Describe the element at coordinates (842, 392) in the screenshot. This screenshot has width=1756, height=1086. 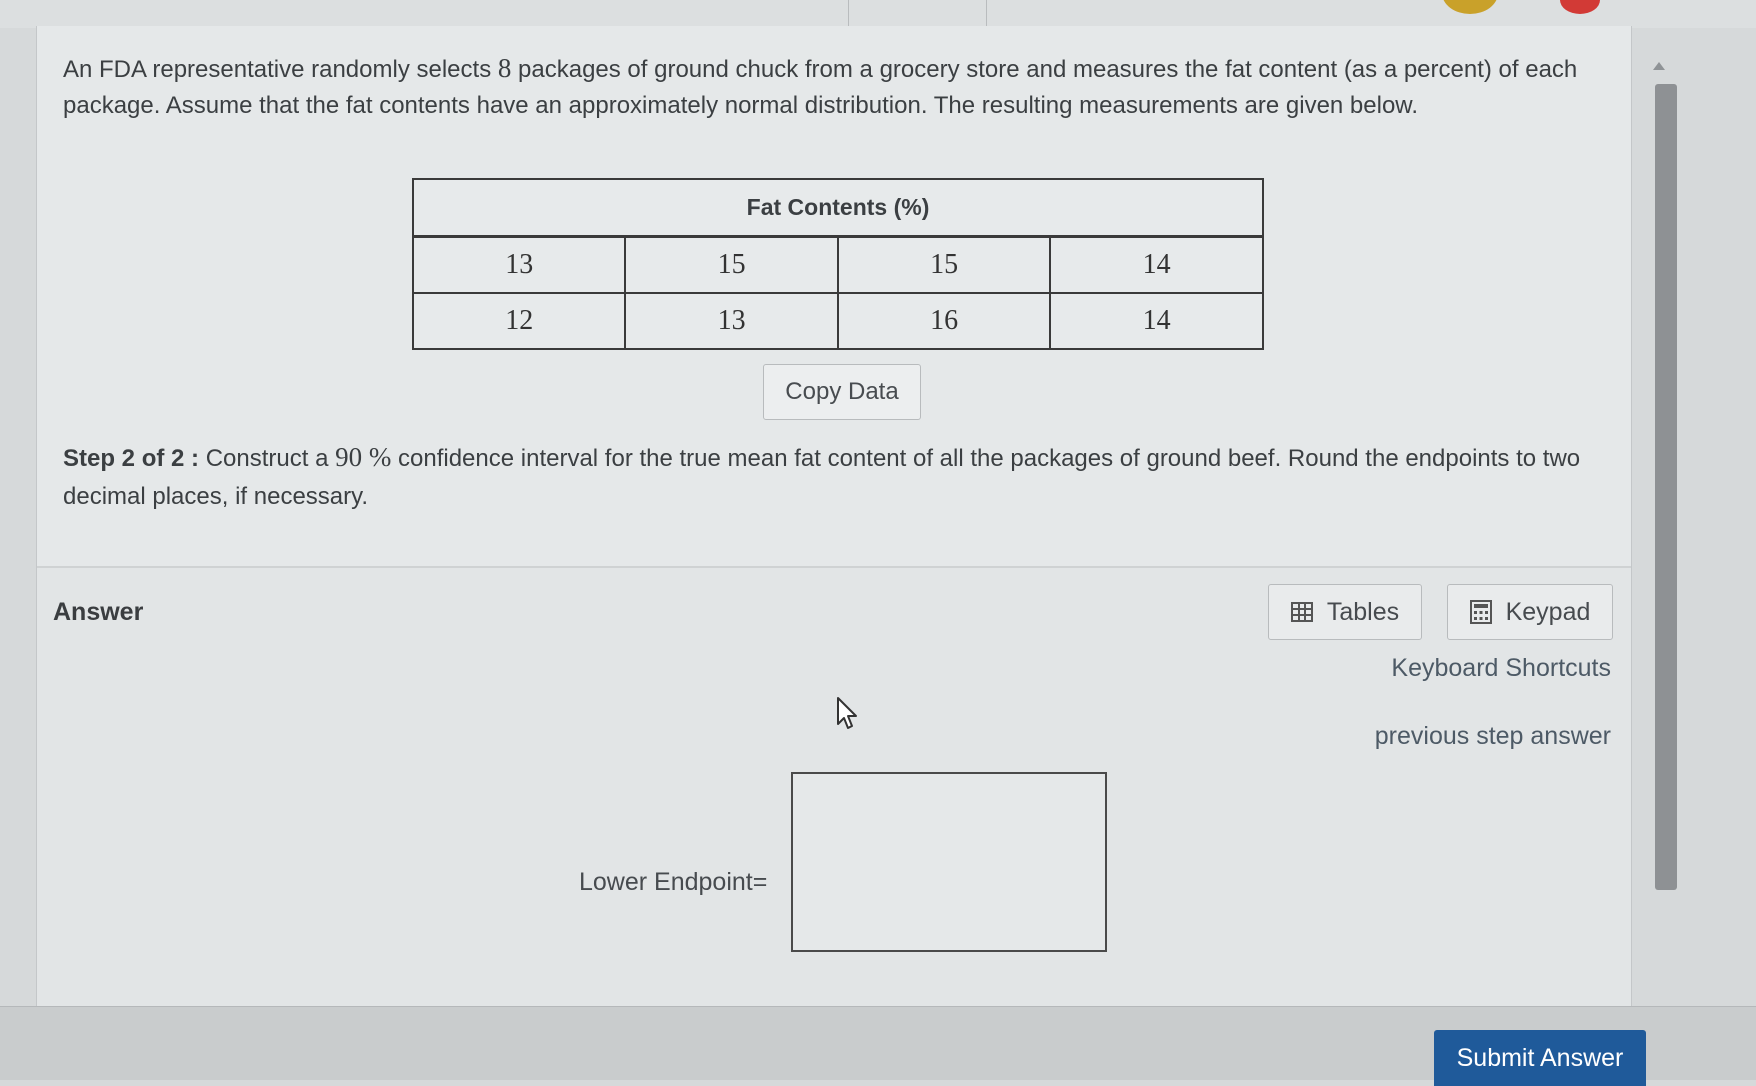
I see `copy-data-button: Copy Data` at that location.